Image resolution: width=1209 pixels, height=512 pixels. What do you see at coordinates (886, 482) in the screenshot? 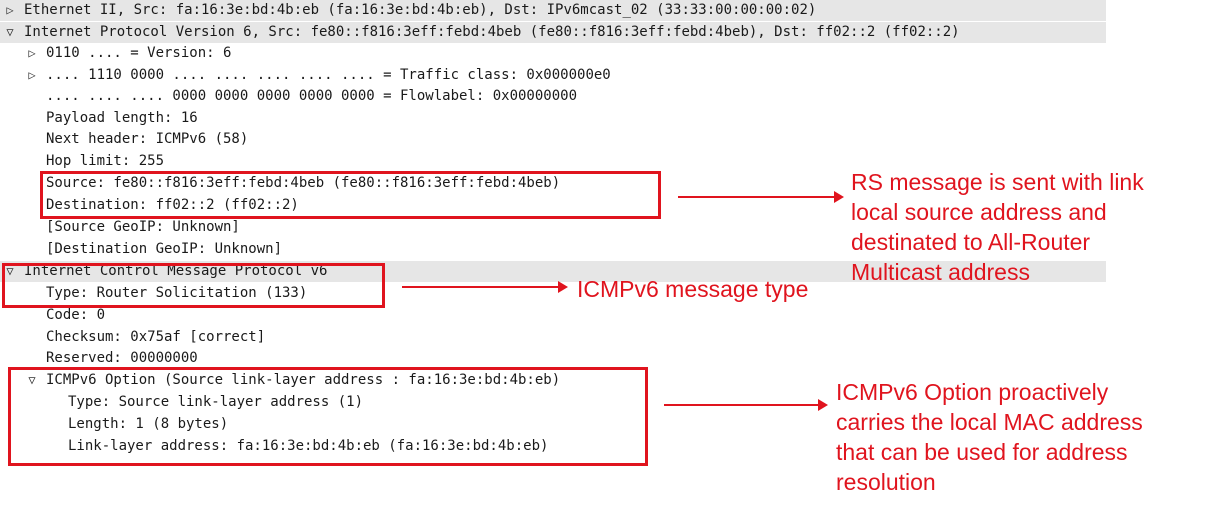
I see `annotation-line: resolution` at bounding box center [886, 482].